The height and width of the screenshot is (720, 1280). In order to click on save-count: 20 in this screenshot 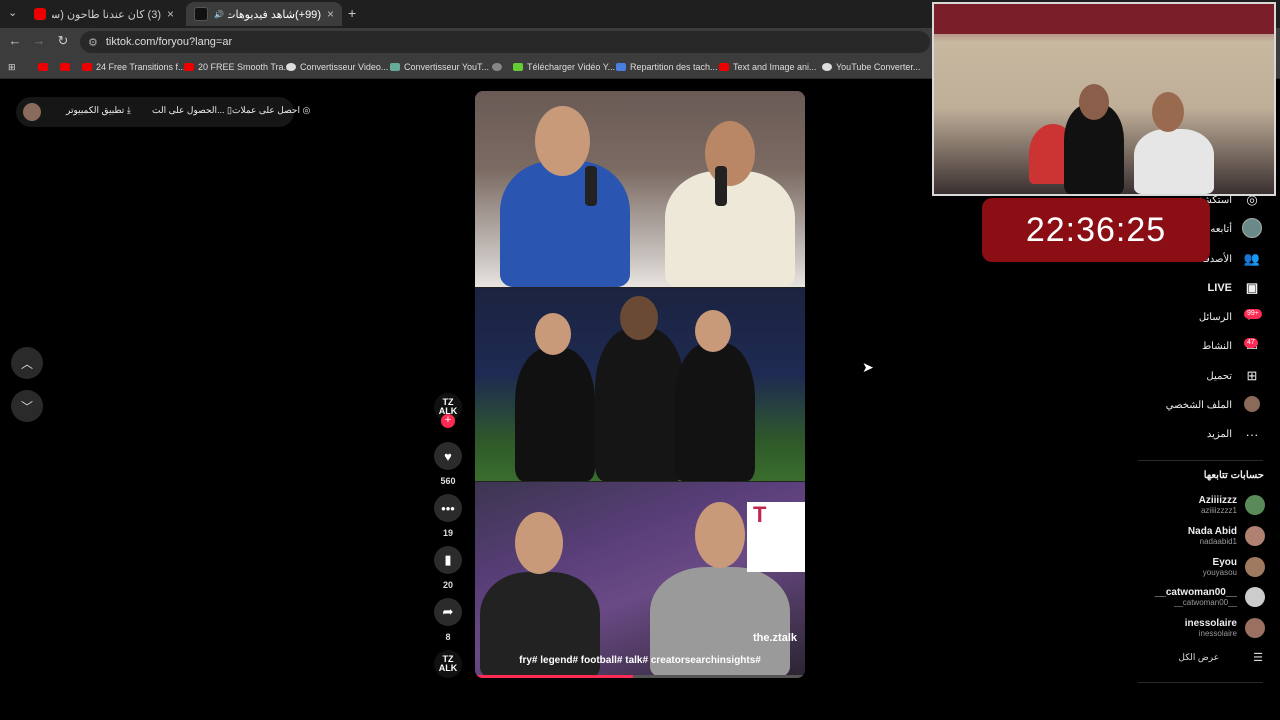, I will do `click(447, 585)`.